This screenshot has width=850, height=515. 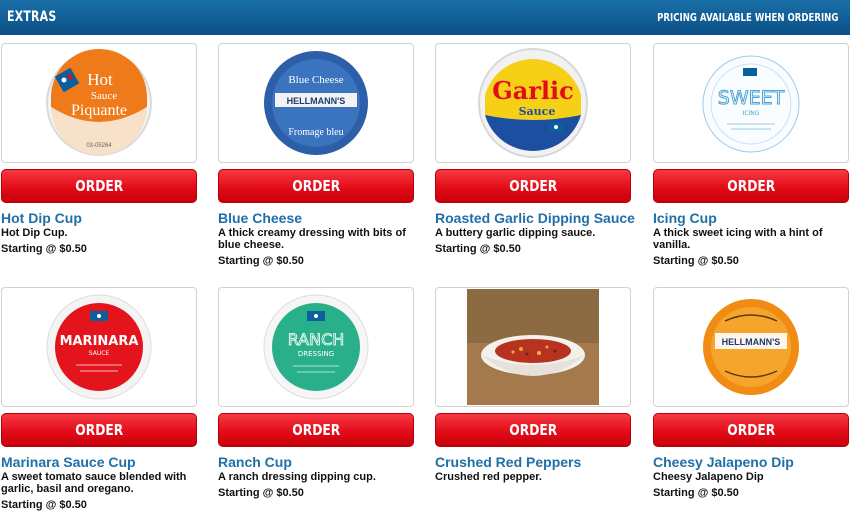 I want to click on blue-cheese-cup-icon: Blue Cheese HELLMANN'S Fromage bleu, so click(x=316, y=103).